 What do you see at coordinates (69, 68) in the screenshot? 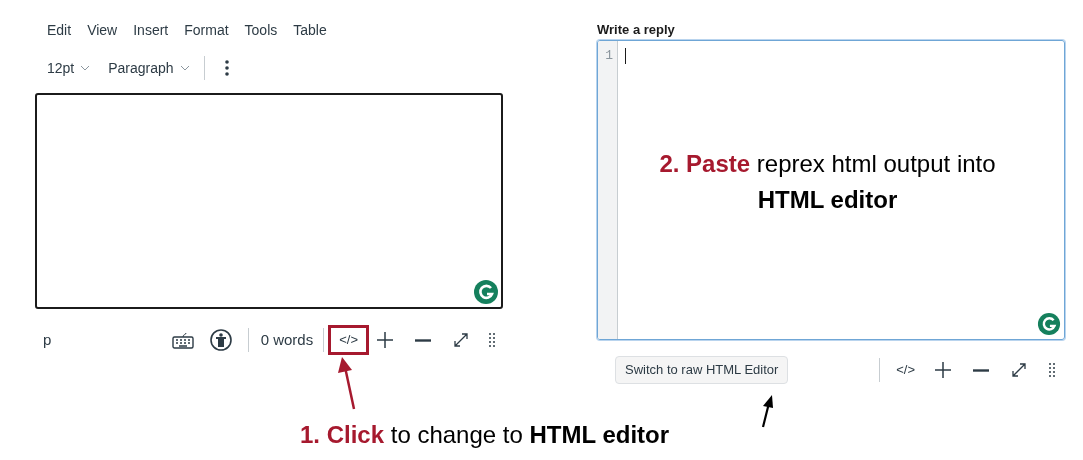
I see `font-size-dropdown: 12pt` at bounding box center [69, 68].